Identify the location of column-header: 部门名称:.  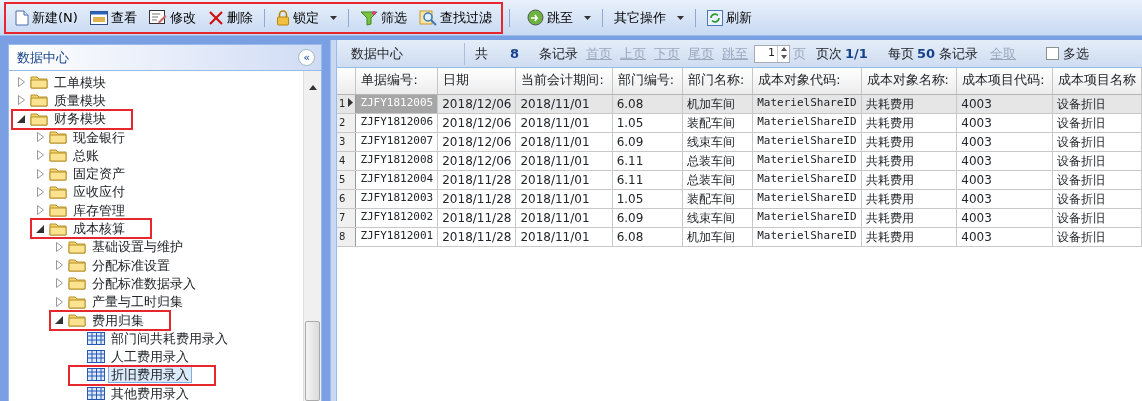
(717, 81).